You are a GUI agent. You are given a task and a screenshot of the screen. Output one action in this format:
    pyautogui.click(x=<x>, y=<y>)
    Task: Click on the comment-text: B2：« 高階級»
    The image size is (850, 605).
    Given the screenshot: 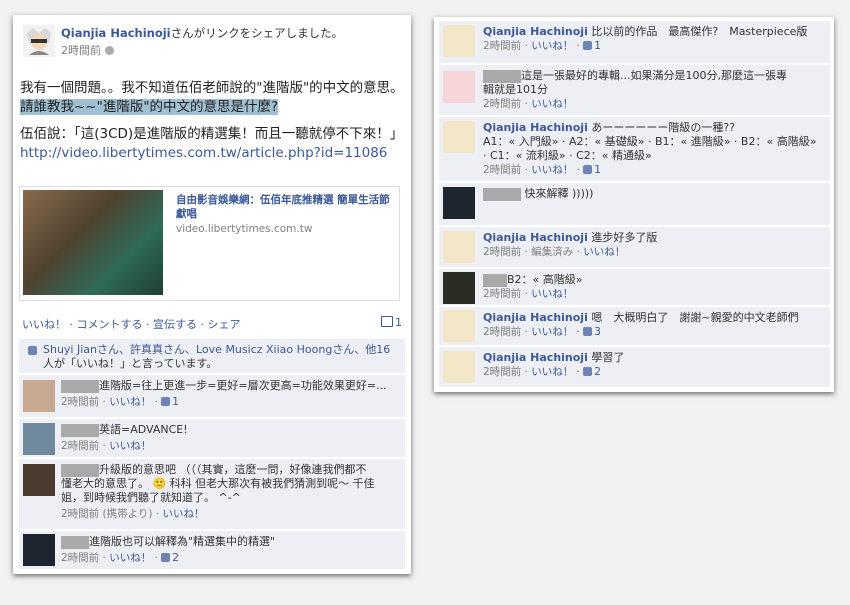 What is the action you would take?
    pyautogui.click(x=545, y=279)
    